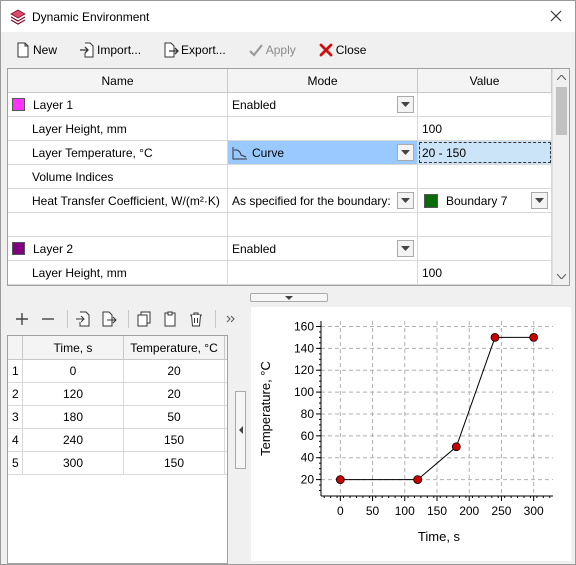 The image size is (576, 565). I want to click on vertical-scrollbar, so click(560, 177).